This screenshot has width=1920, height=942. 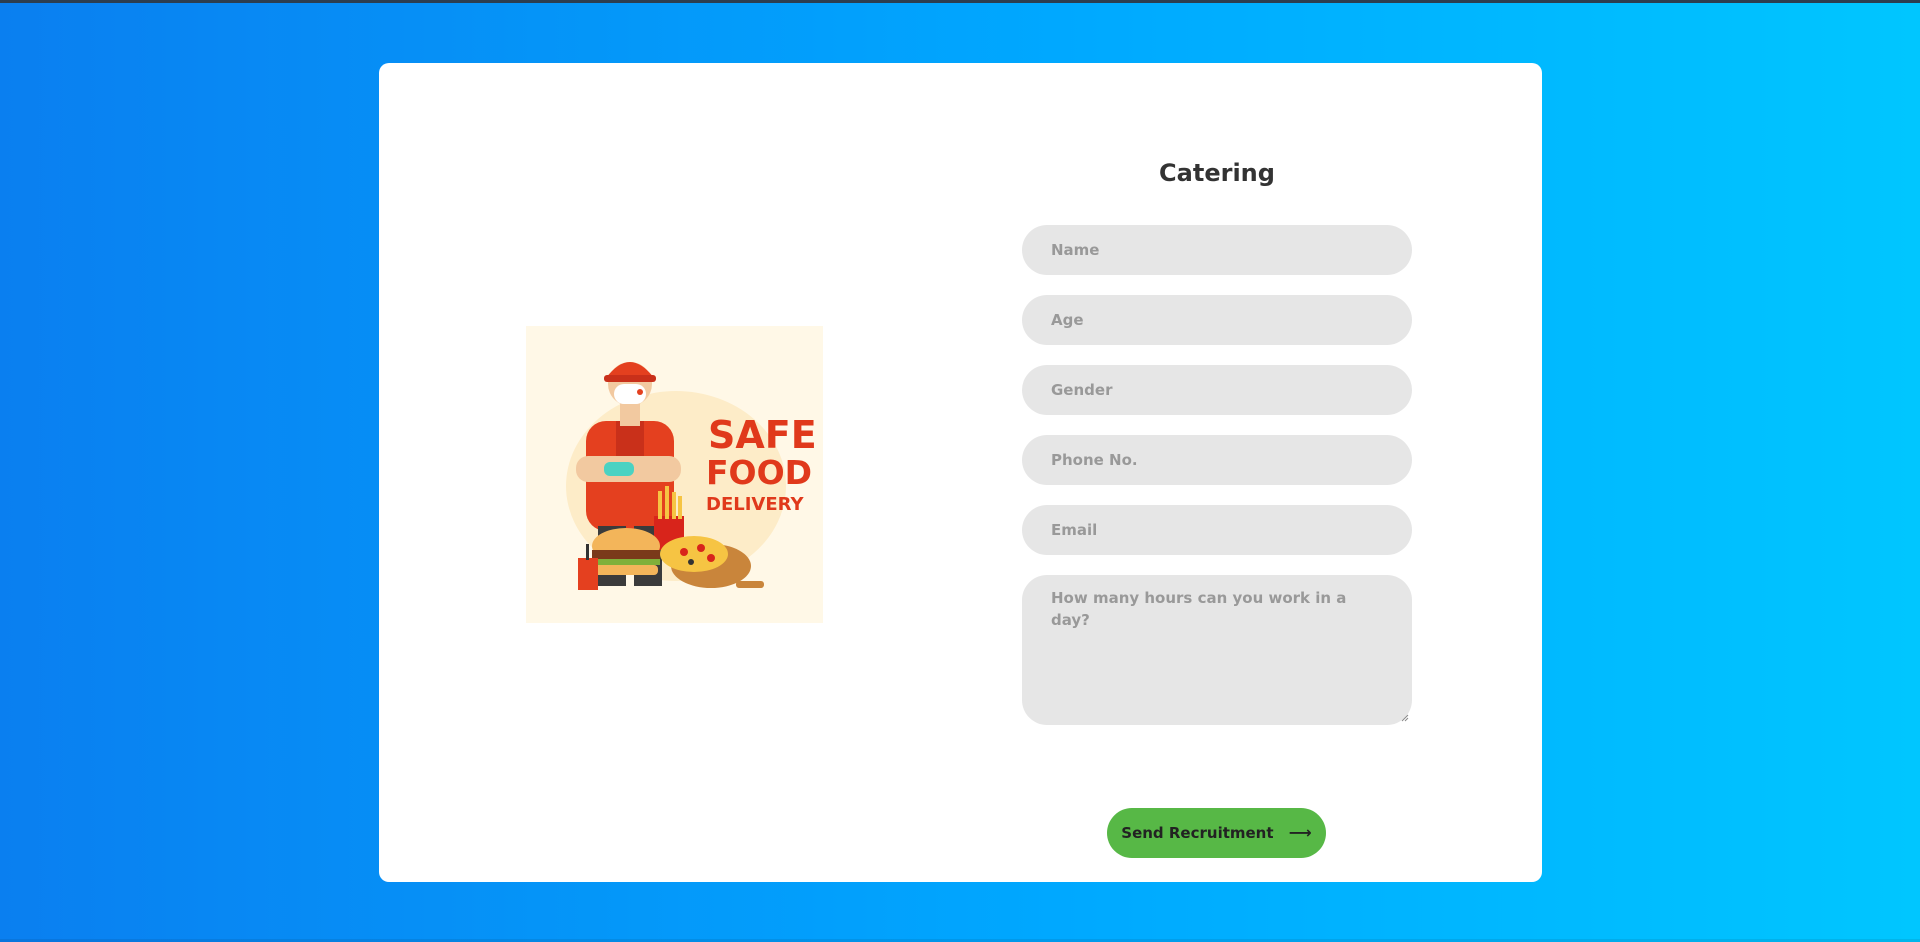 I want to click on name-placeholder: Name, so click(x=1075, y=250).